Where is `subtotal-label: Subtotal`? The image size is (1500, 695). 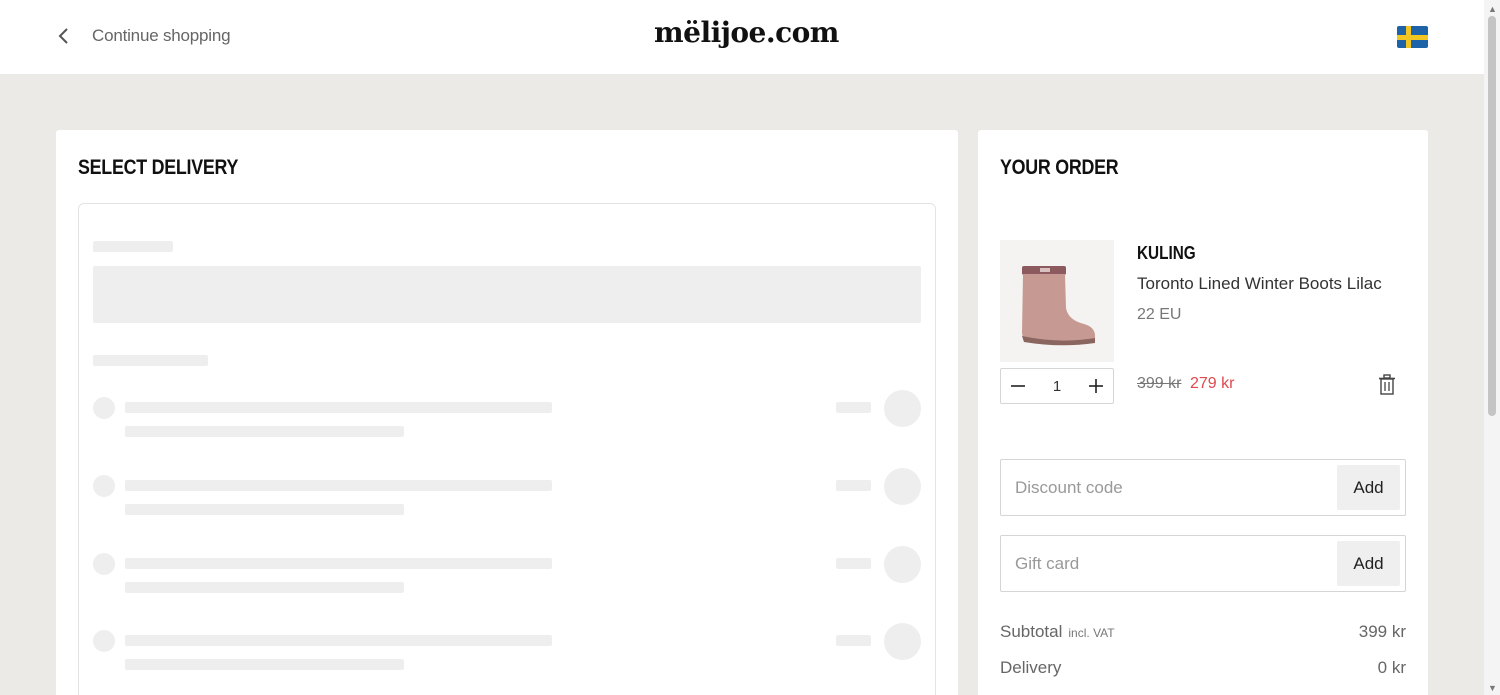
subtotal-label: Subtotal is located at coordinates (1031, 631).